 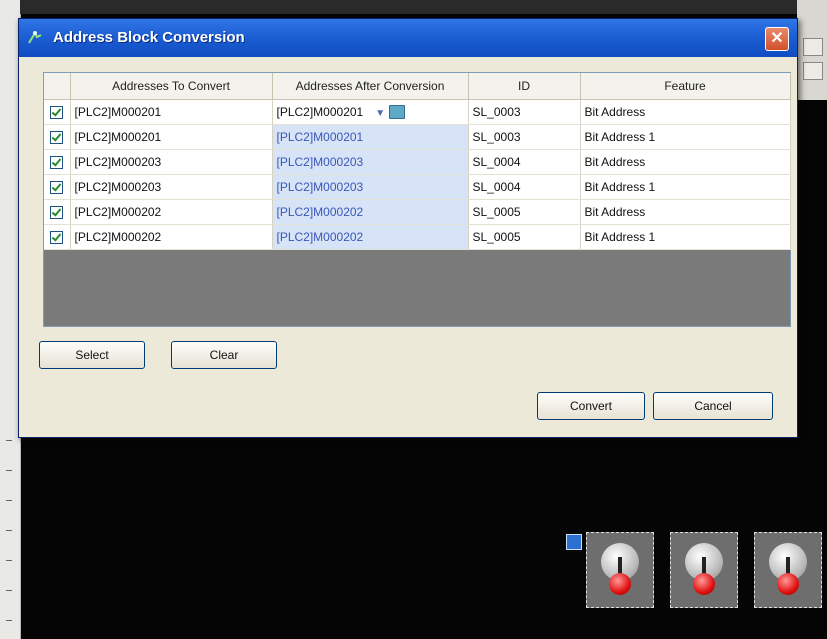 I want to click on toolbar-right-panel, so click(x=812, y=50).